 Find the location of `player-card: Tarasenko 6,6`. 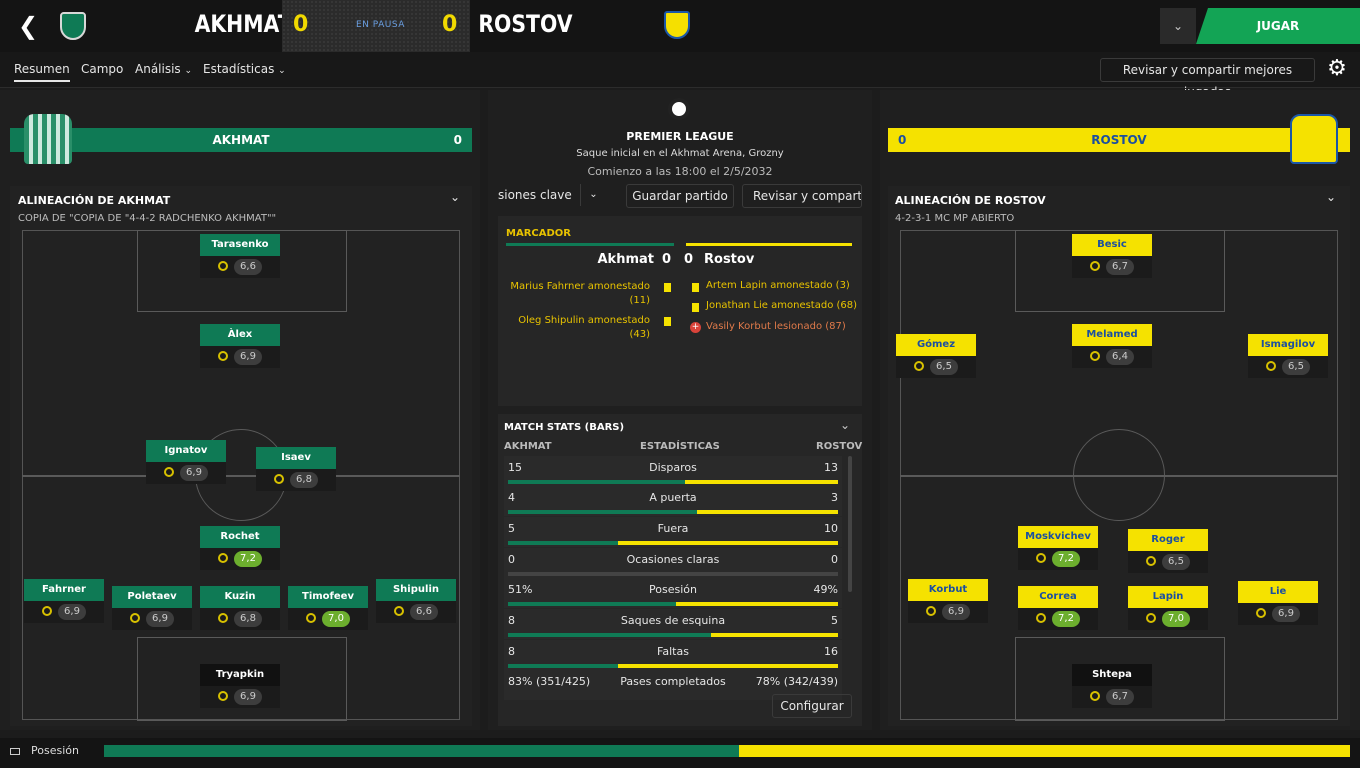

player-card: Tarasenko 6,6 is located at coordinates (240, 256).